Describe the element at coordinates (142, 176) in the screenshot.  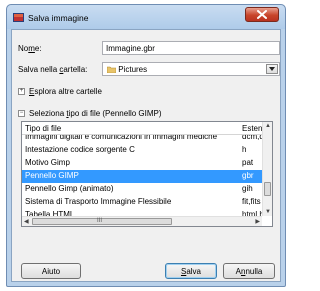
I see `list-item: Pennello GIMP gbr` at that location.